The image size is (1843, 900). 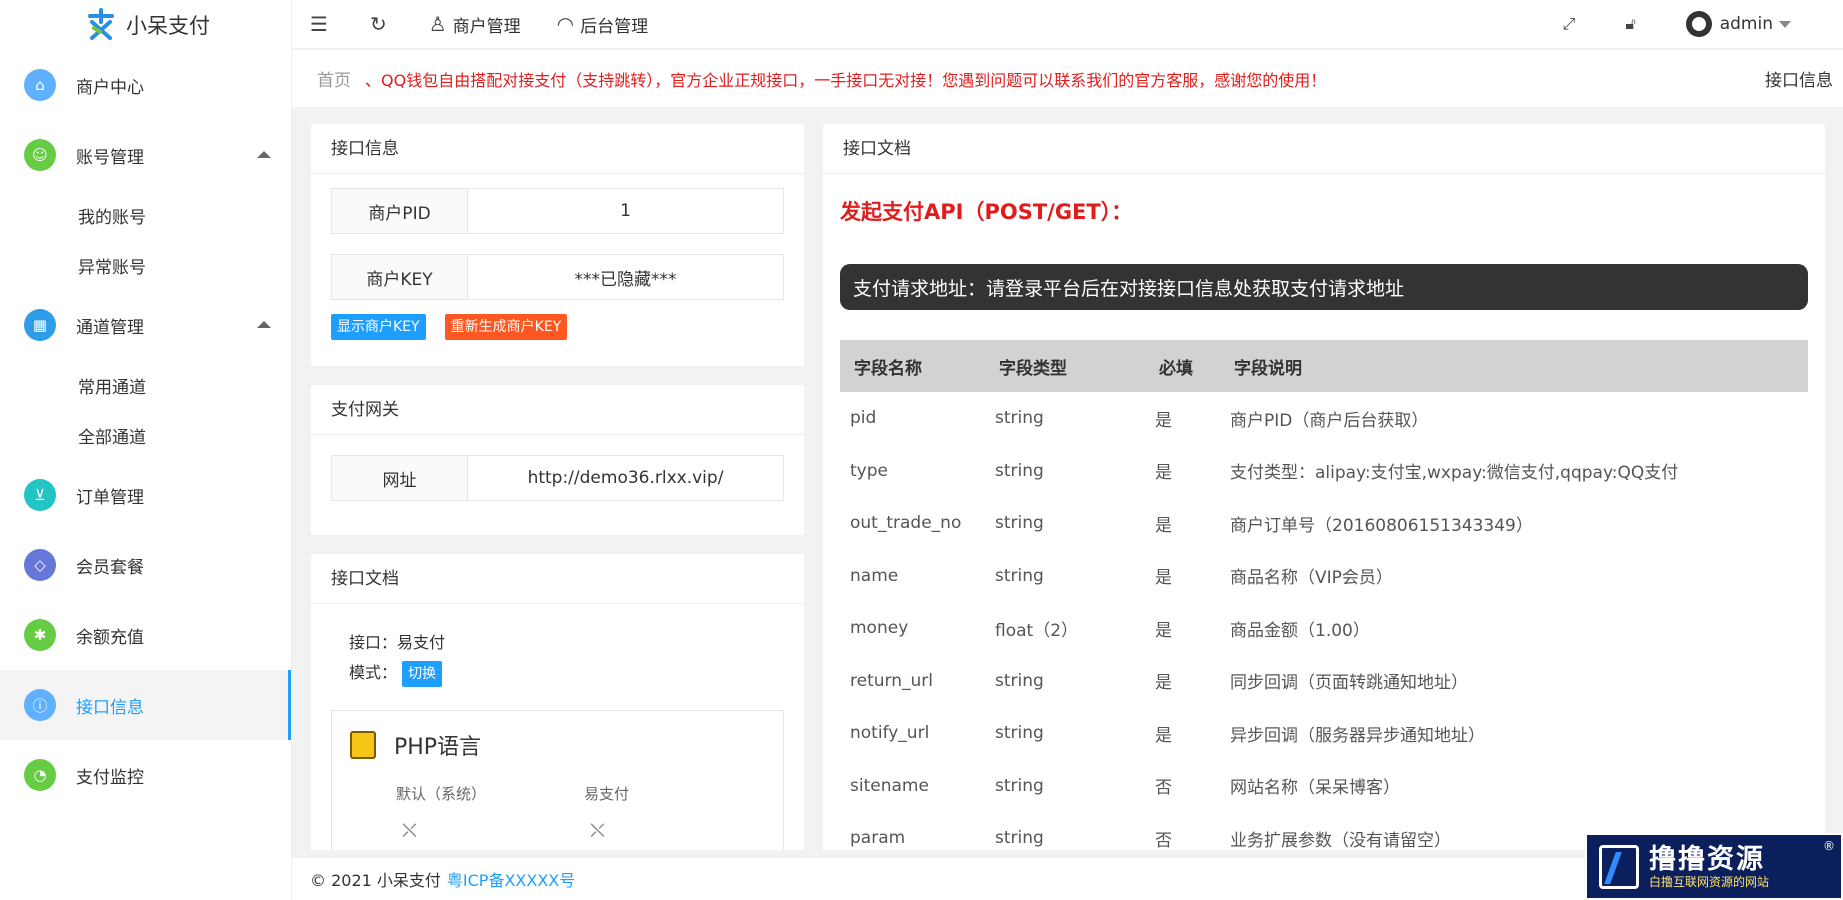 What do you see at coordinates (334, 78) in the screenshot?
I see `breadcrumb-home: 首页` at bounding box center [334, 78].